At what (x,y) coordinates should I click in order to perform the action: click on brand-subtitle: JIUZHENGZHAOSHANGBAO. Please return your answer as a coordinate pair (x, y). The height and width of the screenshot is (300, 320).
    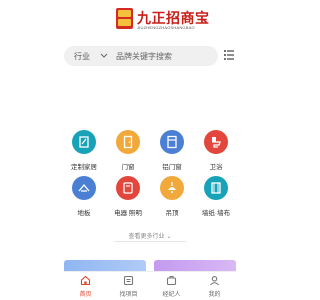
    Looking at the image, I should click on (166, 27).